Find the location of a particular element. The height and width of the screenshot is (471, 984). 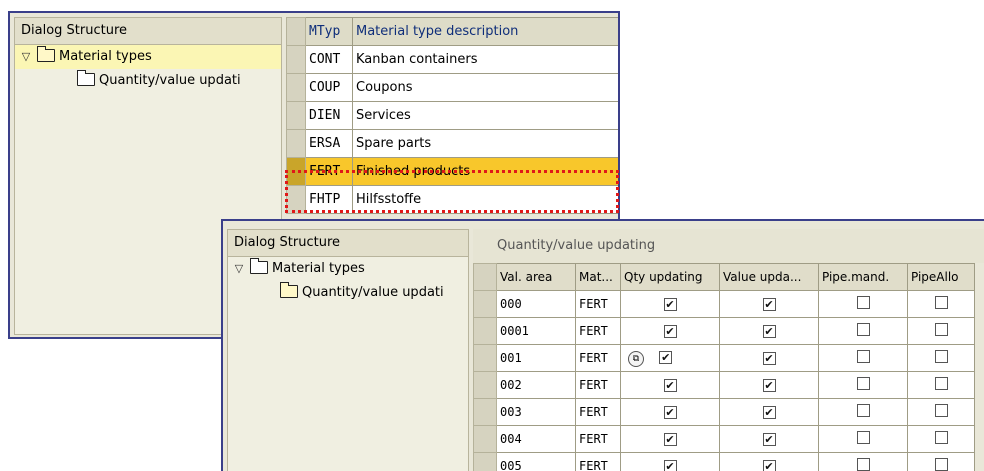

table-row: 005 FERT ✔ ✔ is located at coordinates (724, 461).